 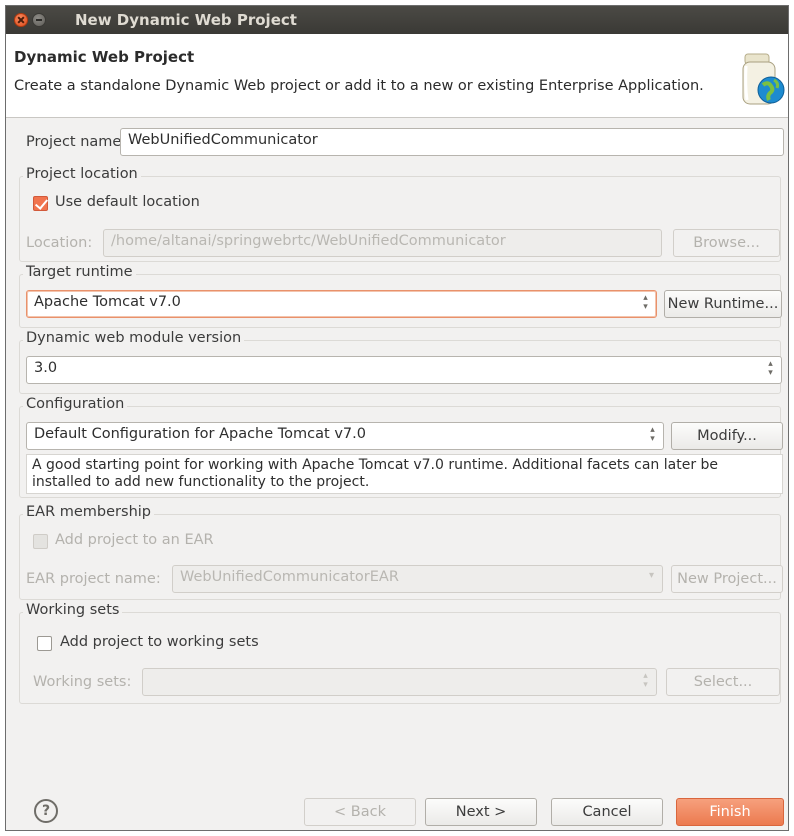 I want to click on target-runtime-value: Apache Tomcat v7.0, so click(x=107, y=302).